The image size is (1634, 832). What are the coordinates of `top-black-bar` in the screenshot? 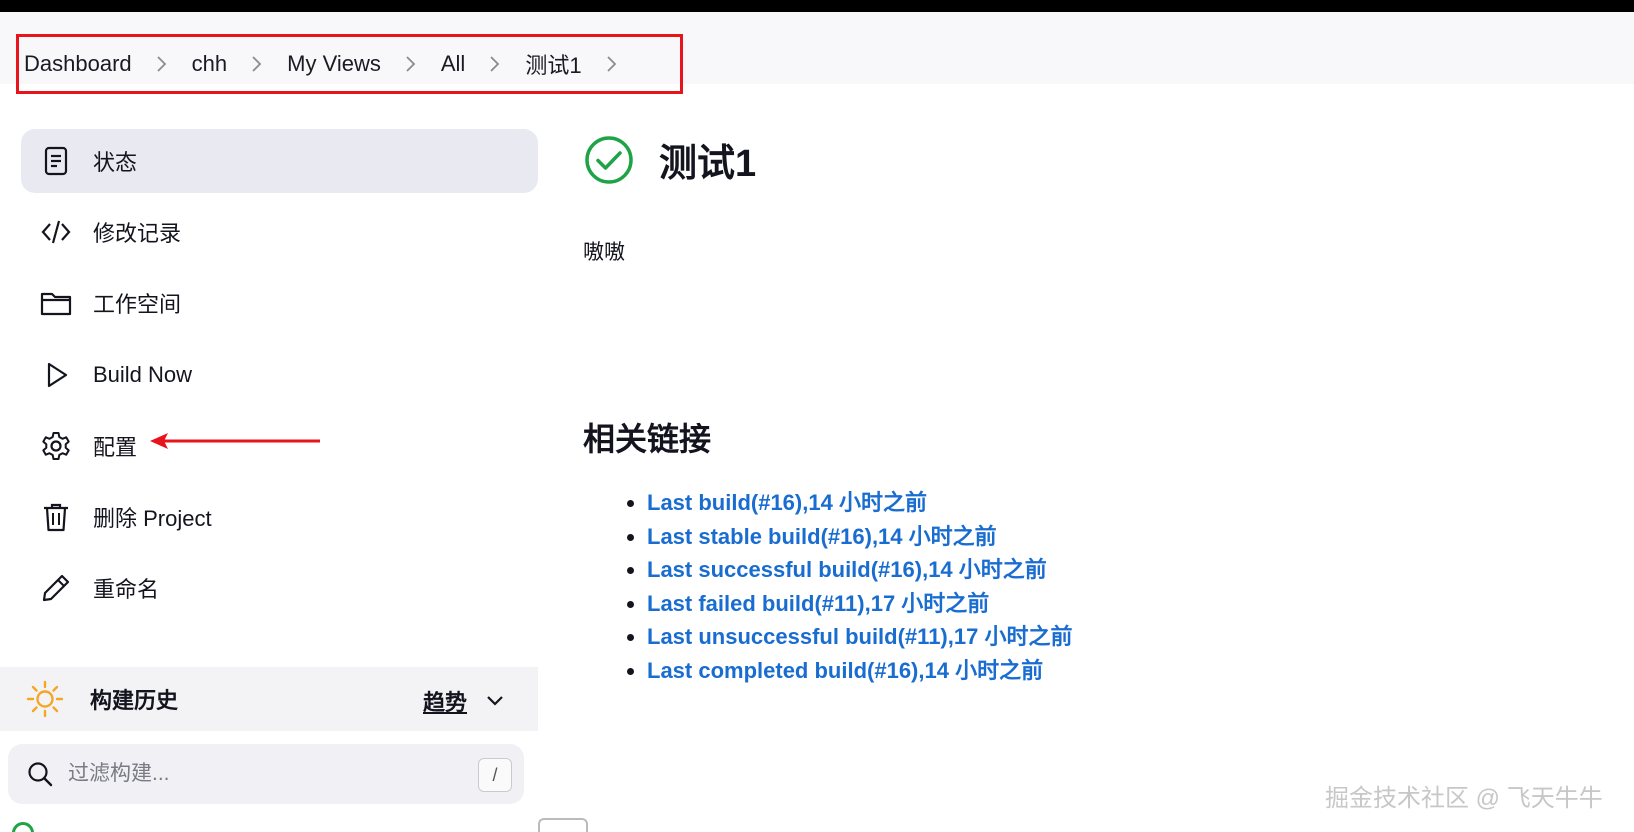 It's located at (817, 6).